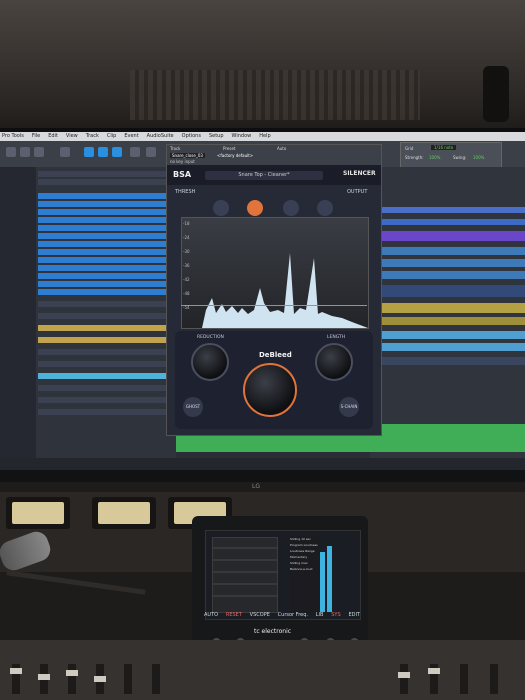  Describe the element at coordinates (185, 192) in the screenshot. I see `thresh-label: THRESH` at that location.